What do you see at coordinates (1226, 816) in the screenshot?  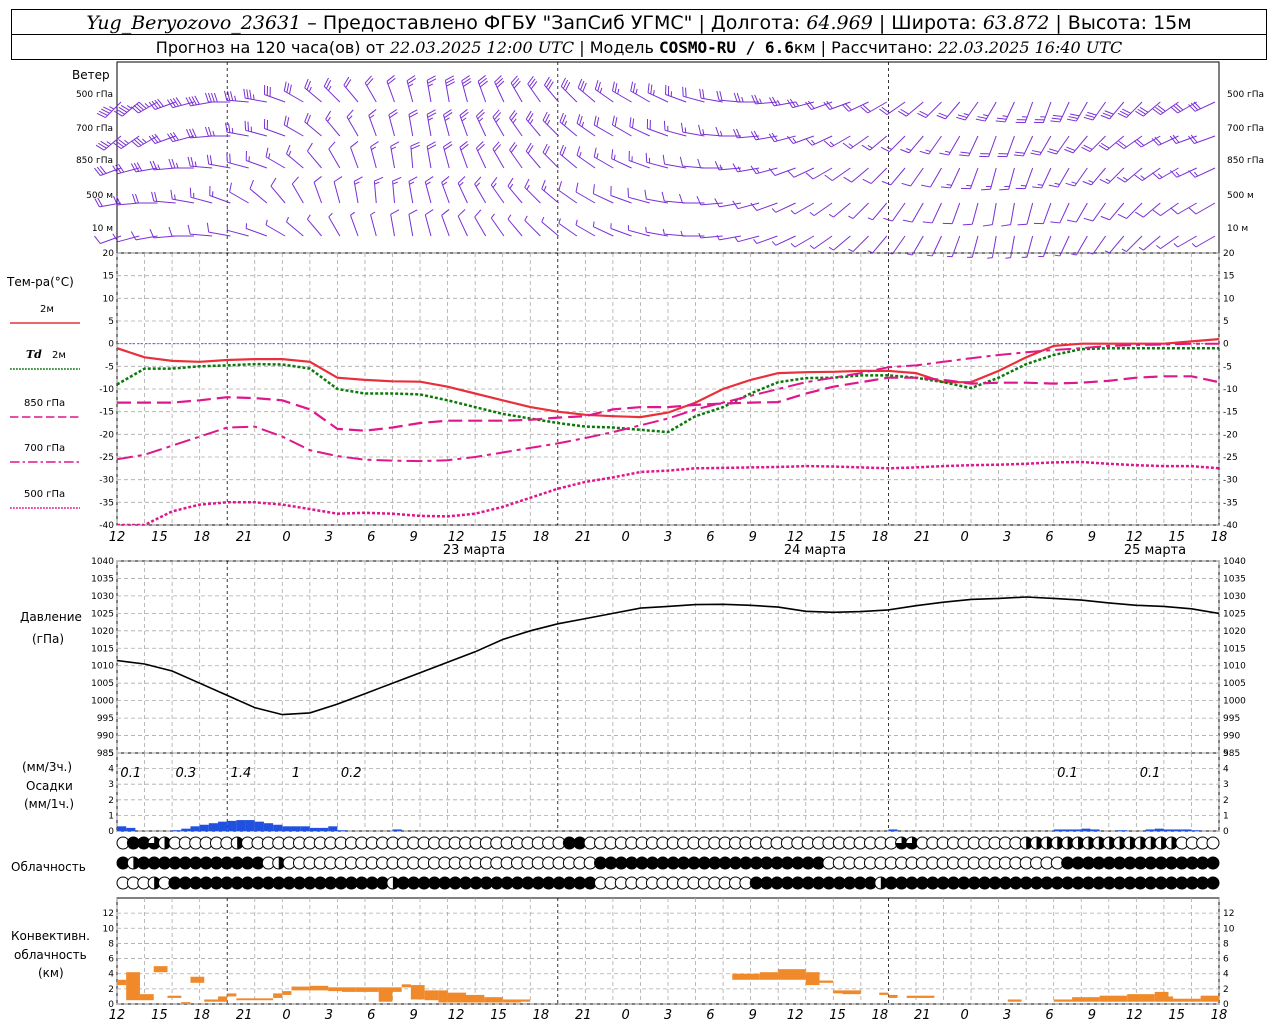 I see `prec-ytick-right: 1` at bounding box center [1226, 816].